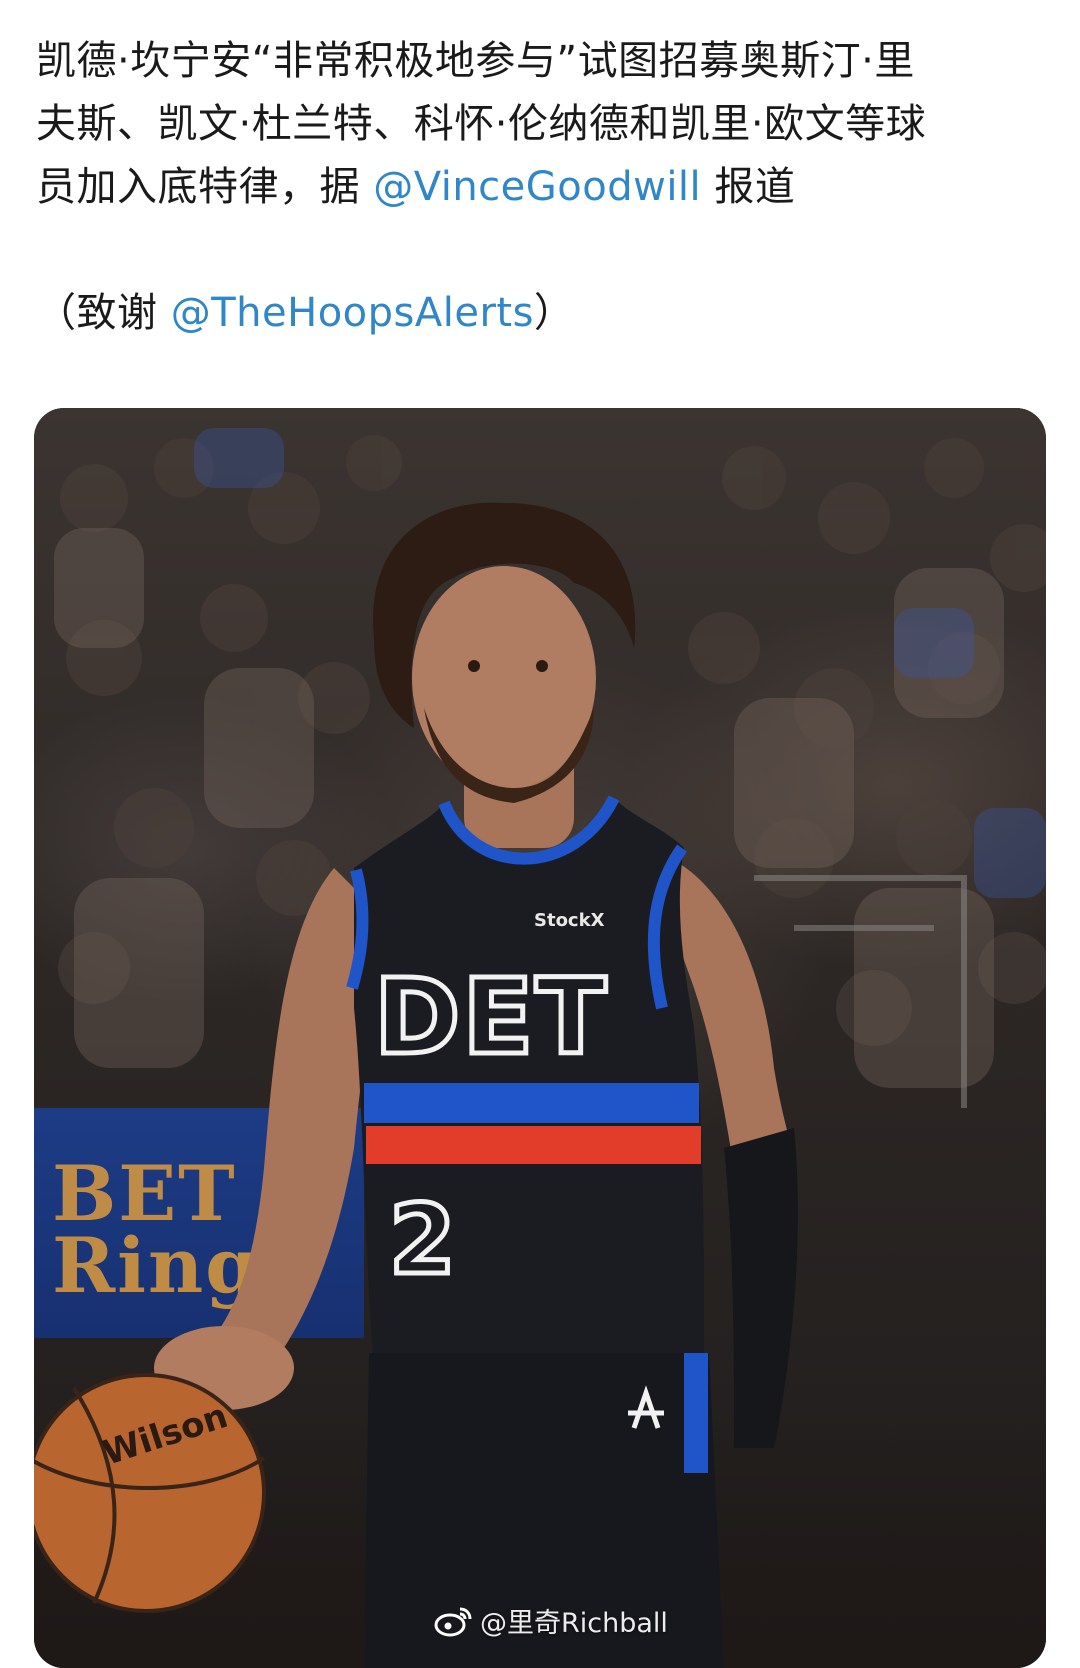 The image size is (1080, 1668). Describe the element at coordinates (453, 1621) in the screenshot. I see `weibo-logo-icon` at that location.